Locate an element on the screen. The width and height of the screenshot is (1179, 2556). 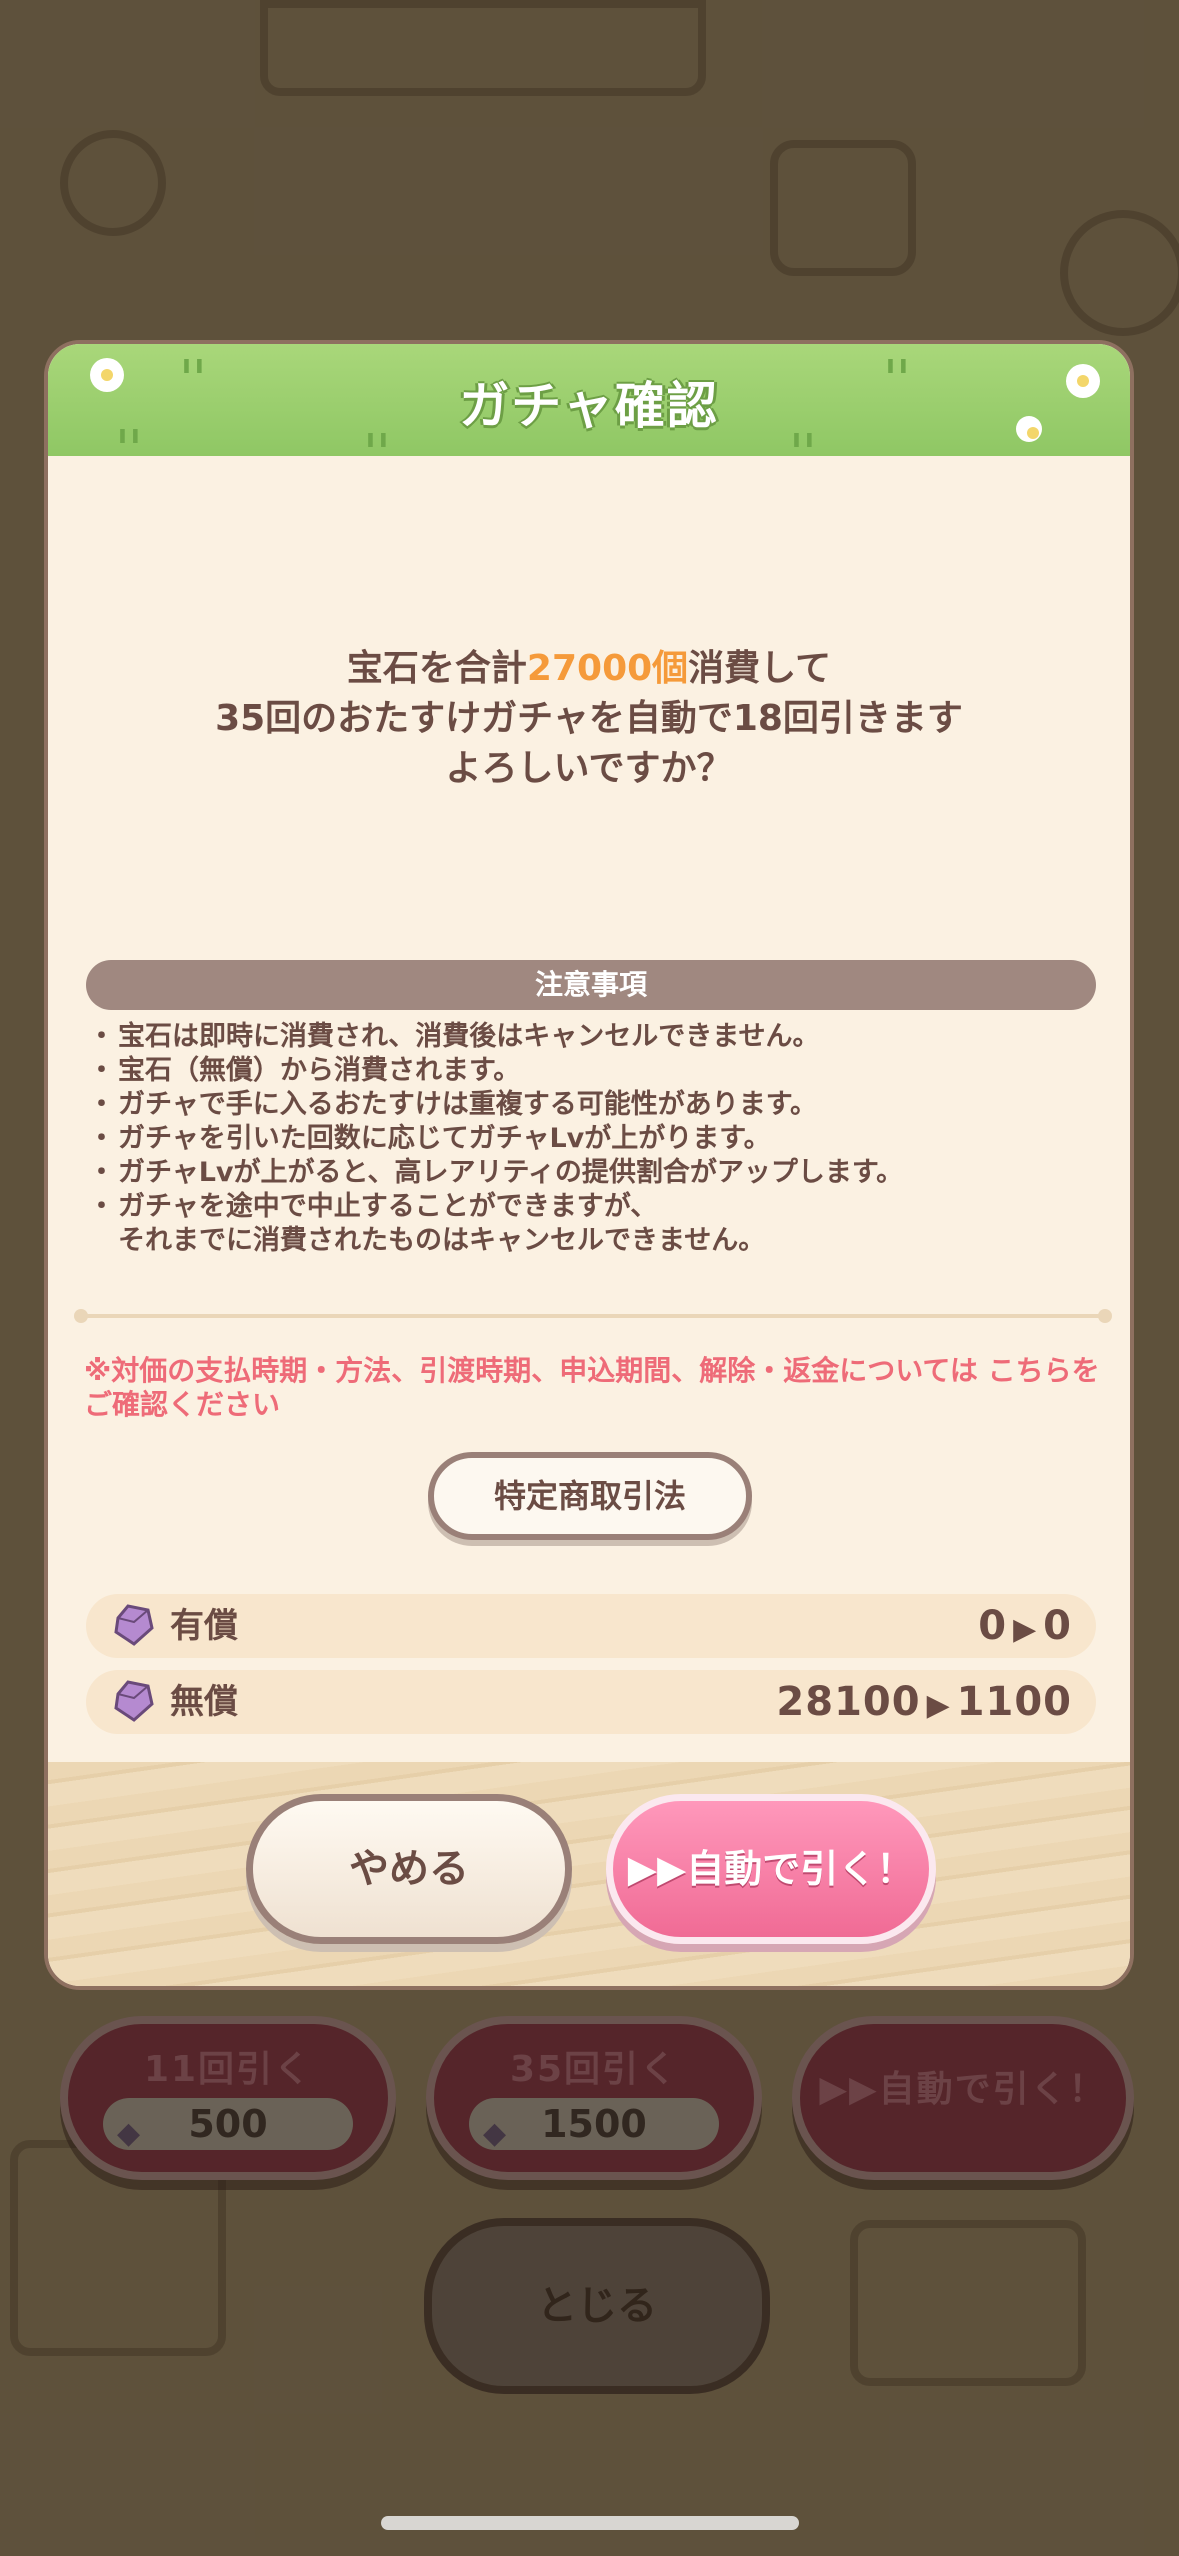
note-item-continuation: それまでに消費されたものはキャンセルできません。 is located at coordinates (442, 1240).